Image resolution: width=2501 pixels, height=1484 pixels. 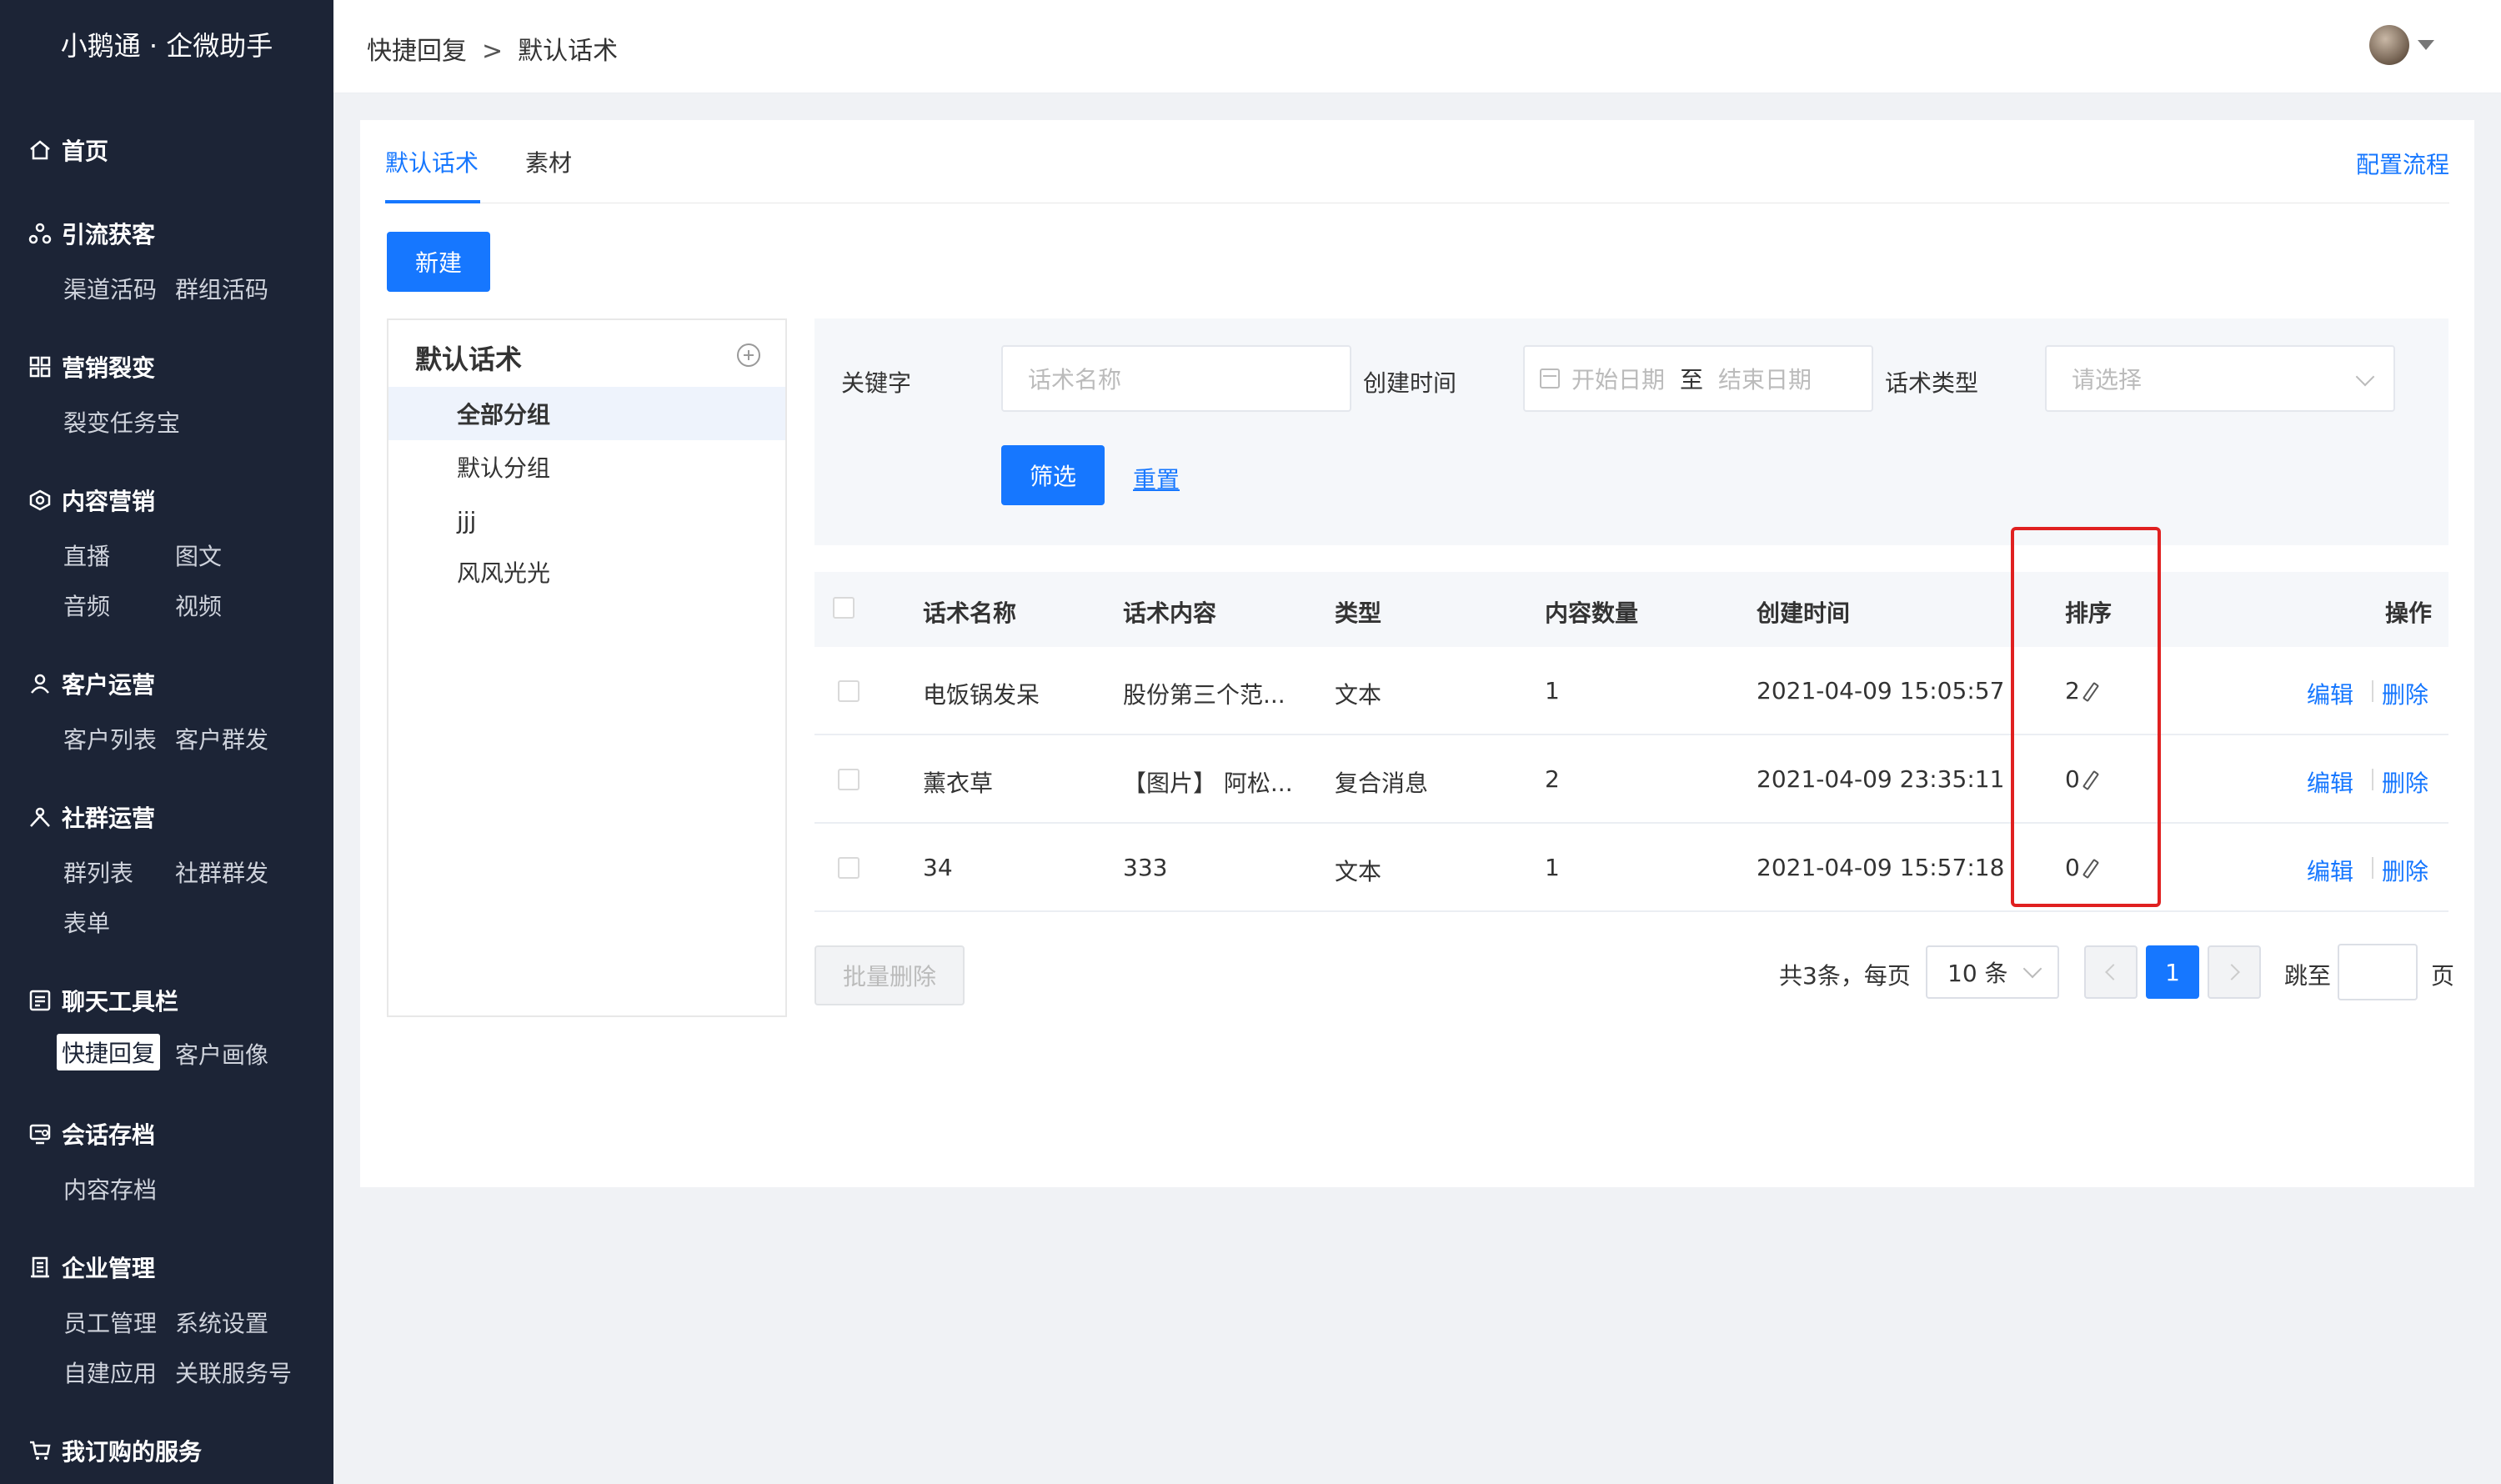 I want to click on cell-name: 34, so click(x=938, y=867).